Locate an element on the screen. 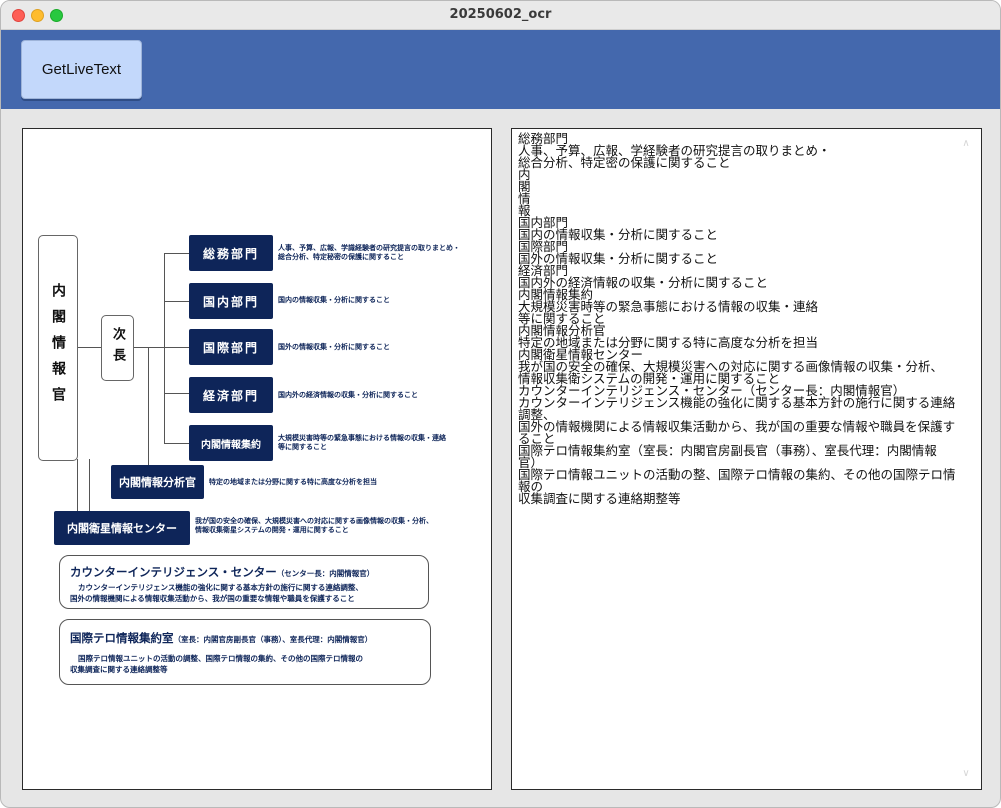 The width and height of the screenshot is (1001, 808). title-bar: 20250602_ocr is located at coordinates (500, 15).